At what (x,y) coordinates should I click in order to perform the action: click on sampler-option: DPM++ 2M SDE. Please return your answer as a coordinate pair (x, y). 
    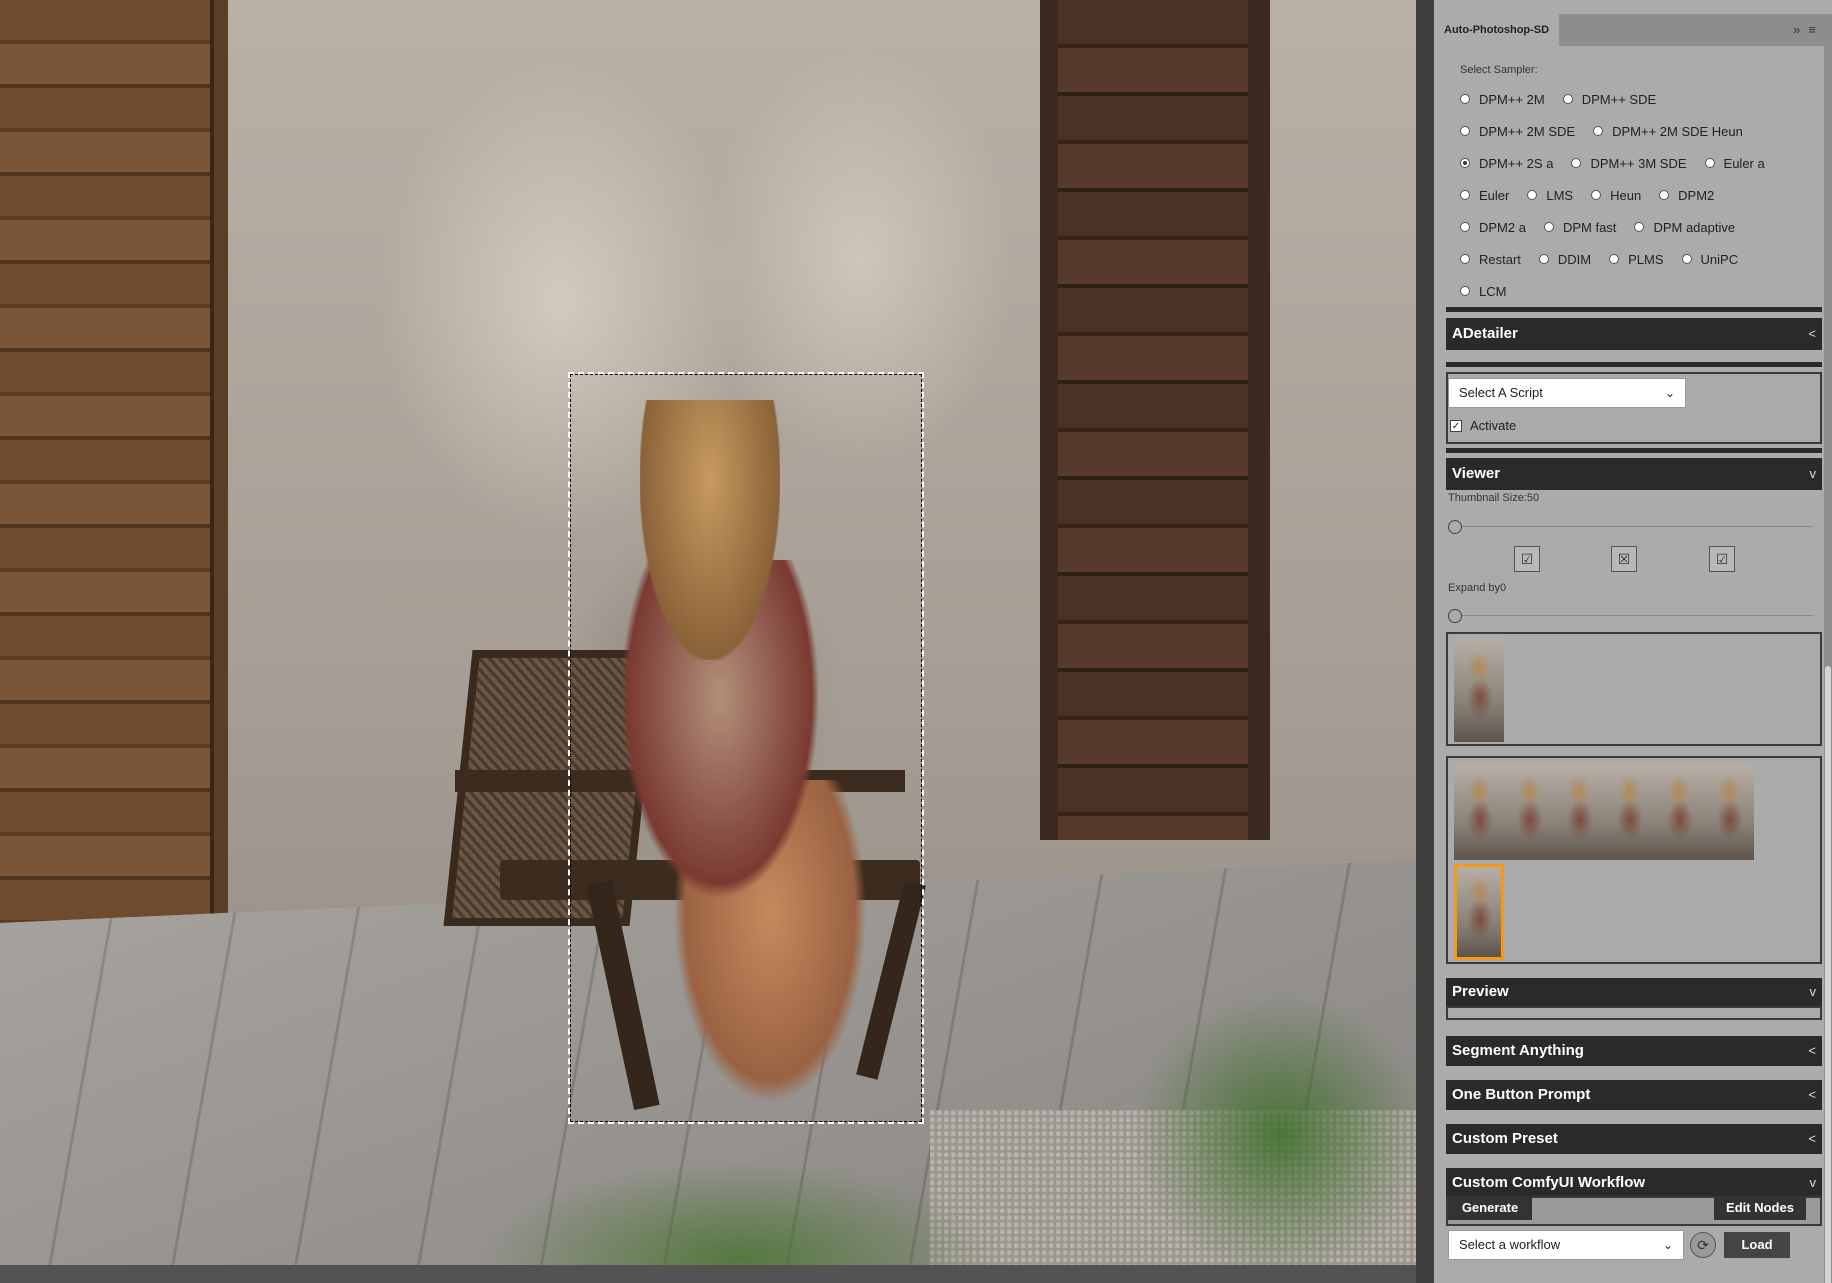
    Looking at the image, I should click on (1517, 131).